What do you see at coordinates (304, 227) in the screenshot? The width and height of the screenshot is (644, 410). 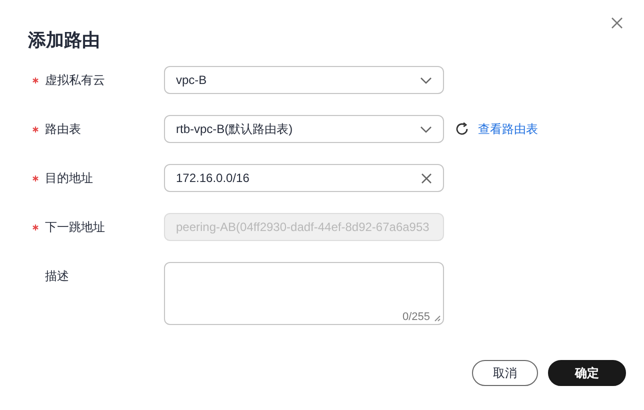 I see `input-field: peering-AB(04ff2930-dadf-44ef-8d92-67a6a953` at bounding box center [304, 227].